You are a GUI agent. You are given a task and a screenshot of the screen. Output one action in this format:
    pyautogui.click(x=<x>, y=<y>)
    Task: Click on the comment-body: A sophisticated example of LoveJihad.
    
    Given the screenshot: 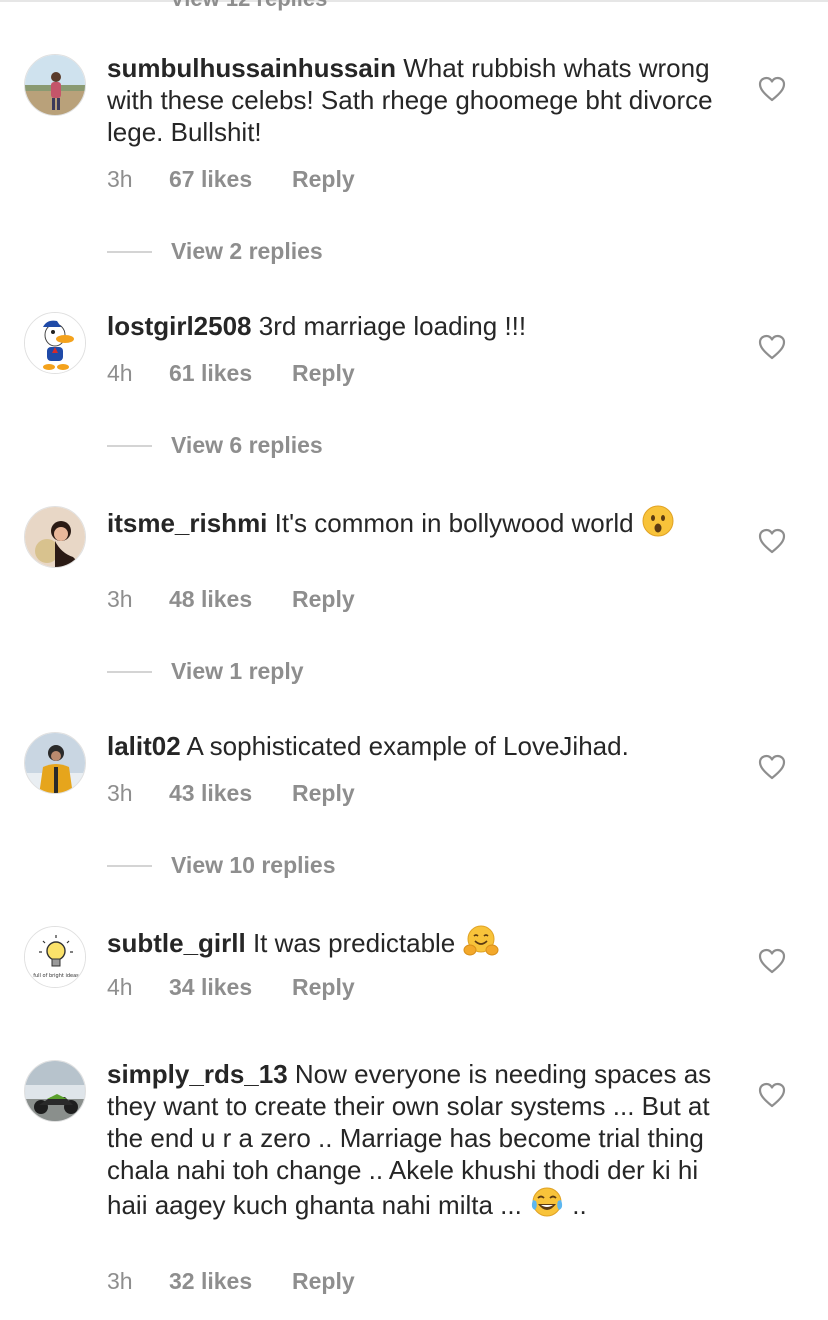 What is the action you would take?
    pyautogui.click(x=407, y=746)
    